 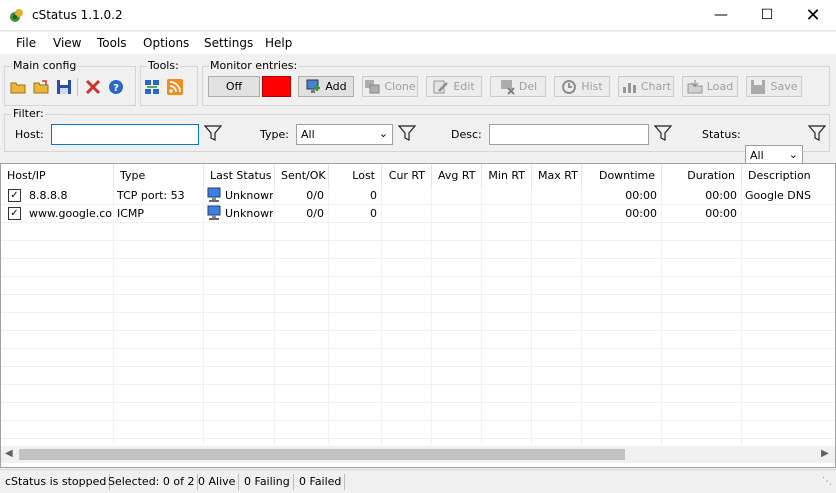 What do you see at coordinates (313, 86) in the screenshot?
I see `add-entry-icon` at bounding box center [313, 86].